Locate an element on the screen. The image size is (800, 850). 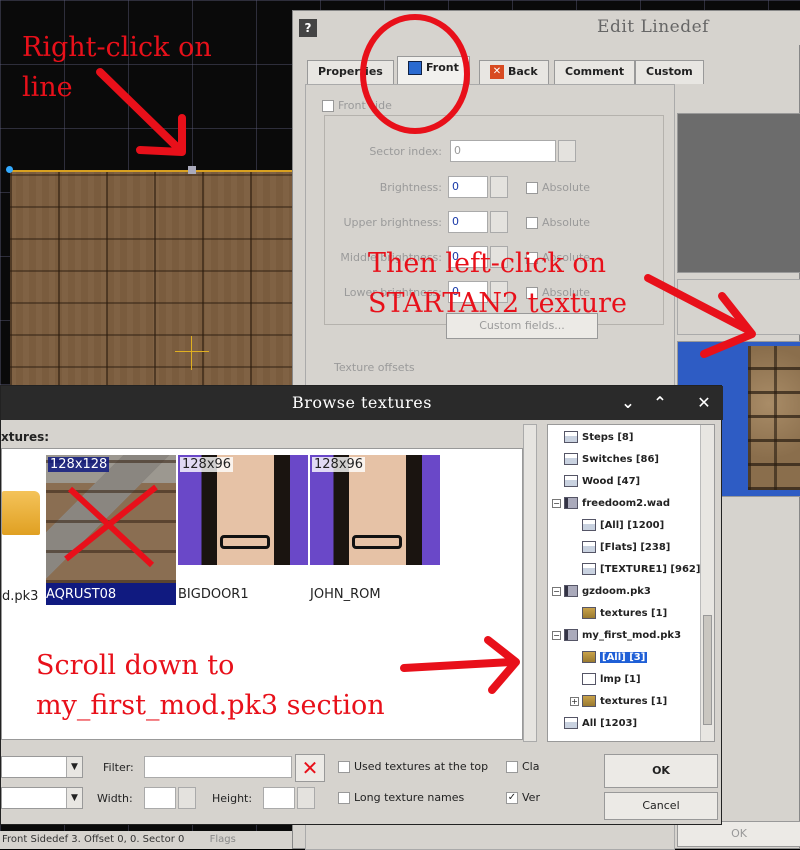
arrow-right-click is located at coordinates (139, 110).